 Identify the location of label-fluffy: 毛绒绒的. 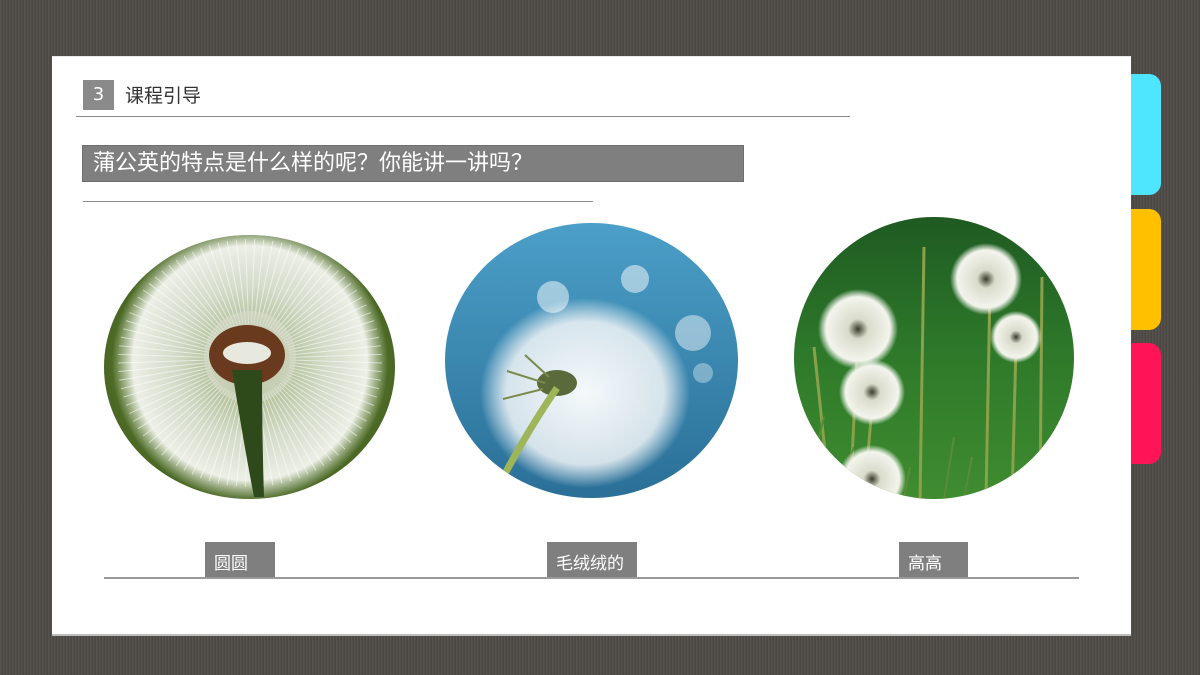
(592, 560).